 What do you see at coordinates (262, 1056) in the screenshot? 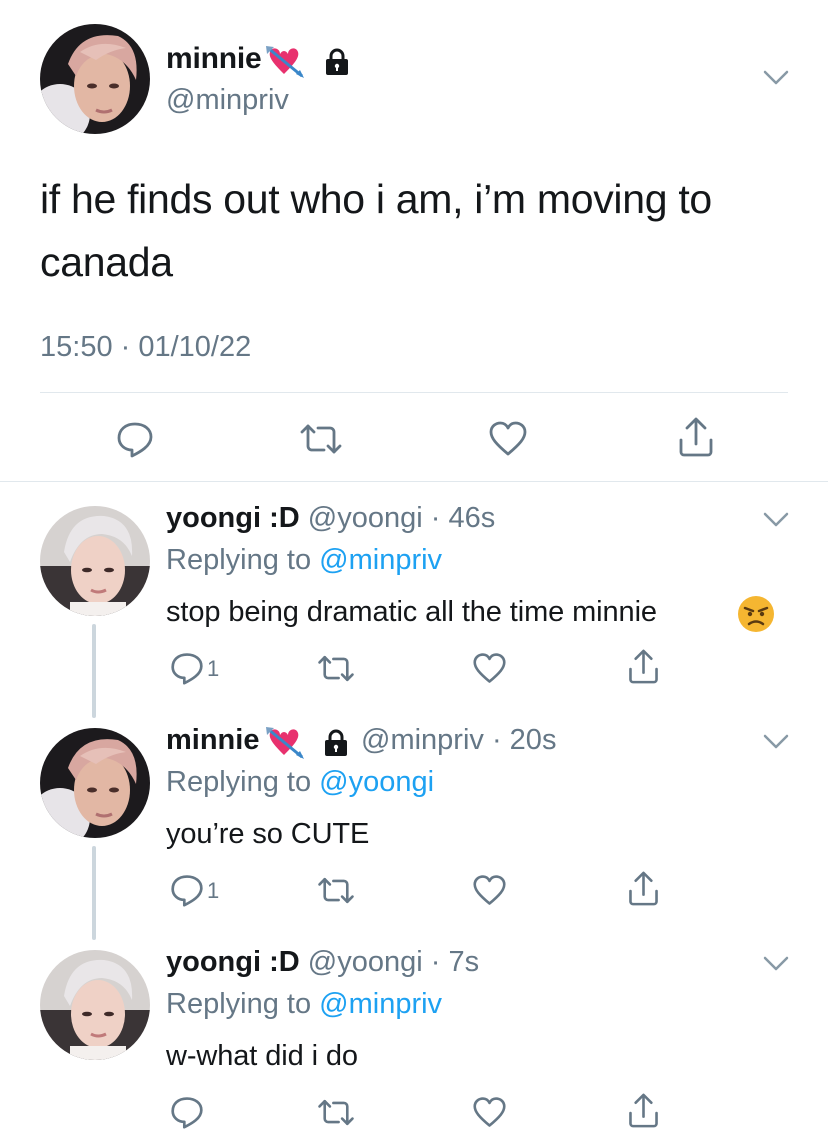
I see `reply-text: w-what did i do` at bounding box center [262, 1056].